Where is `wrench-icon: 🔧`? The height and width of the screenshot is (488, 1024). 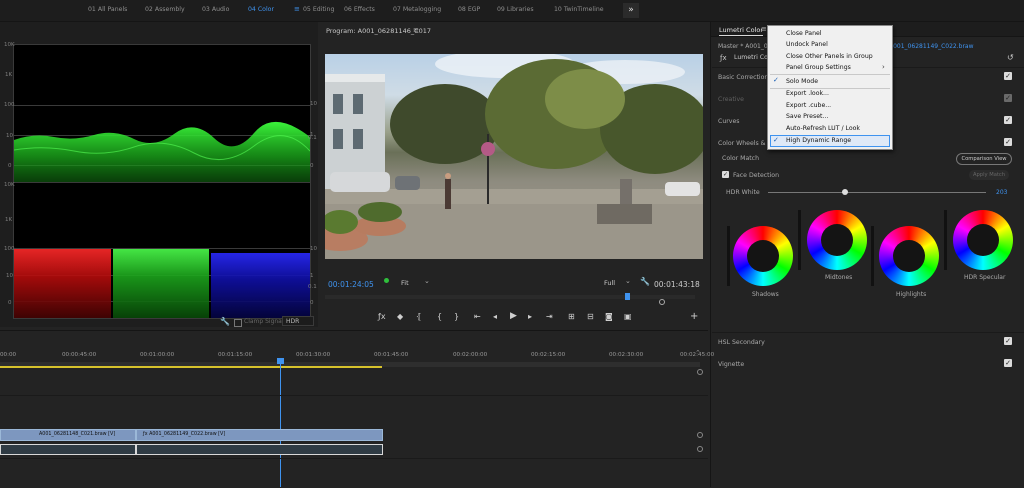
wrench-icon: 🔧 is located at coordinates (225, 321).